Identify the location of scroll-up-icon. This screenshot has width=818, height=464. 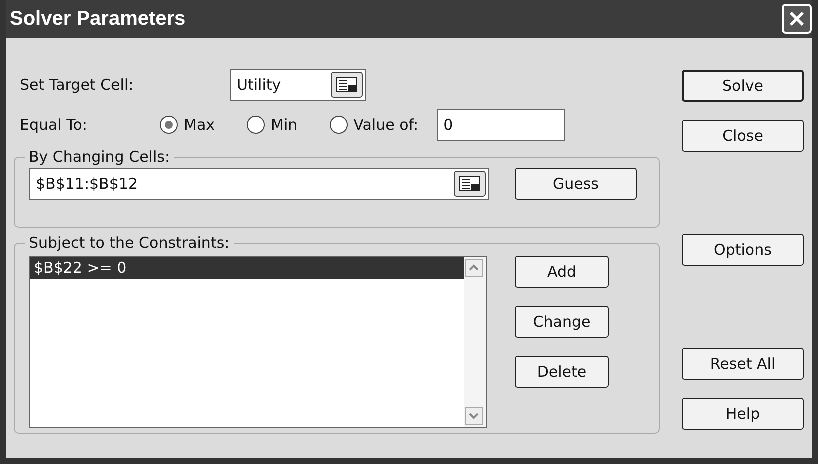
(474, 268).